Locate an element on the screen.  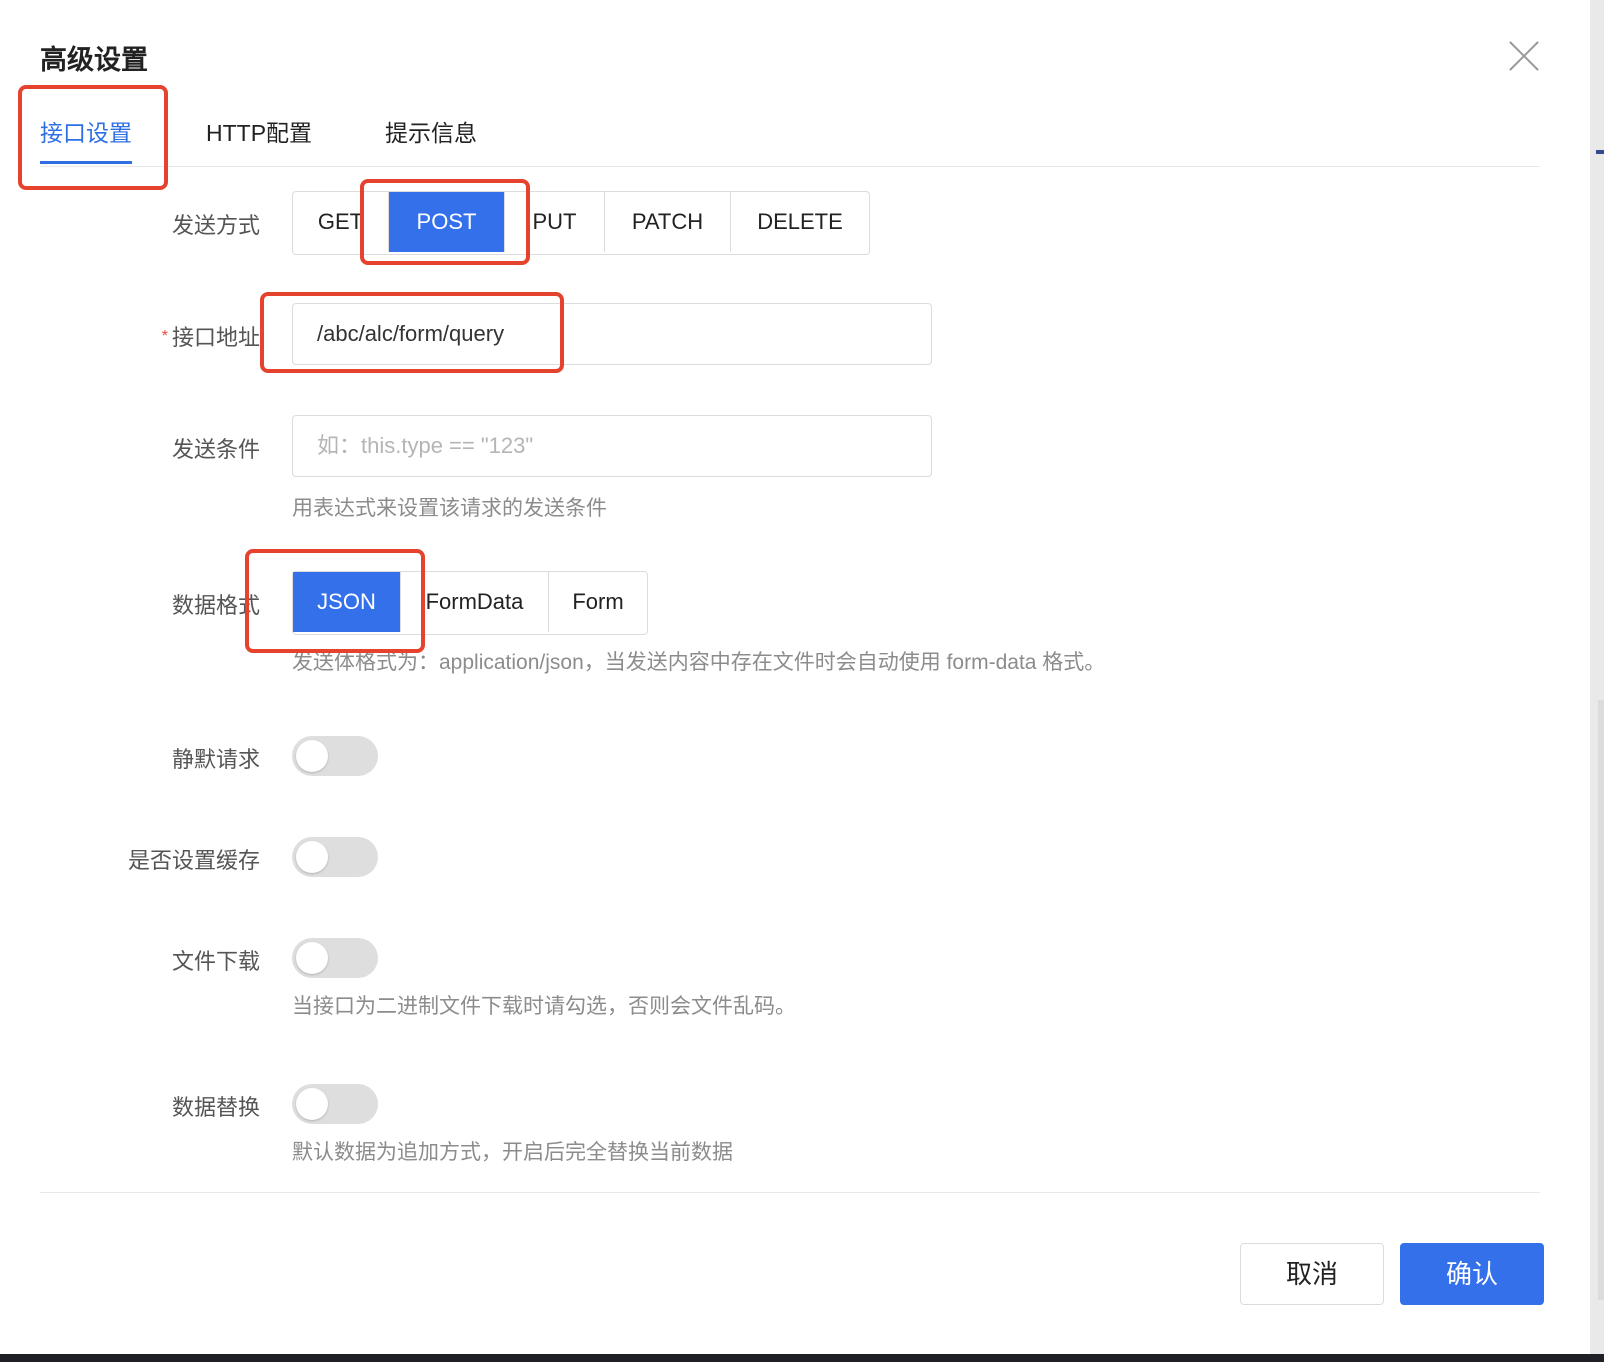
required-mark: * is located at coordinates (164, 336).